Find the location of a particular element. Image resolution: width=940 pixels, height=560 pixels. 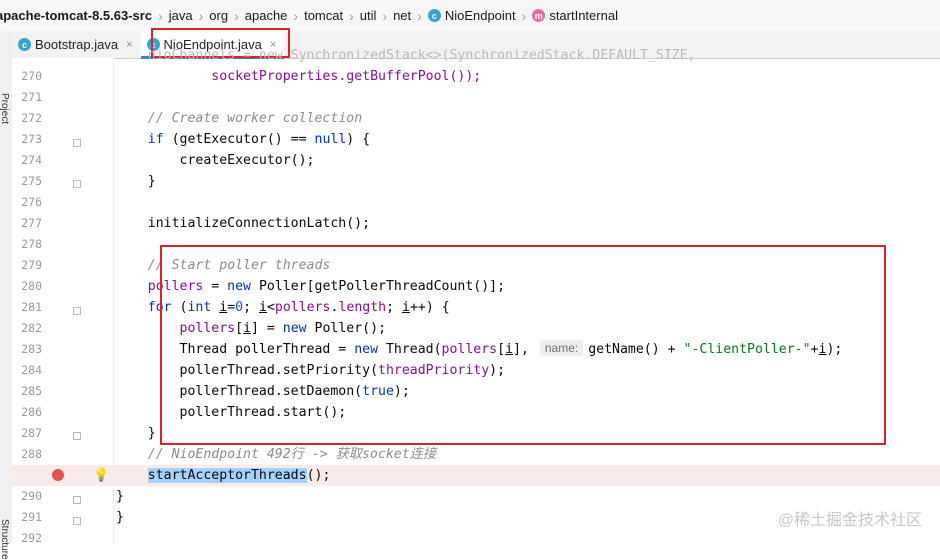

line-number: 286 is located at coordinates (31, 412).